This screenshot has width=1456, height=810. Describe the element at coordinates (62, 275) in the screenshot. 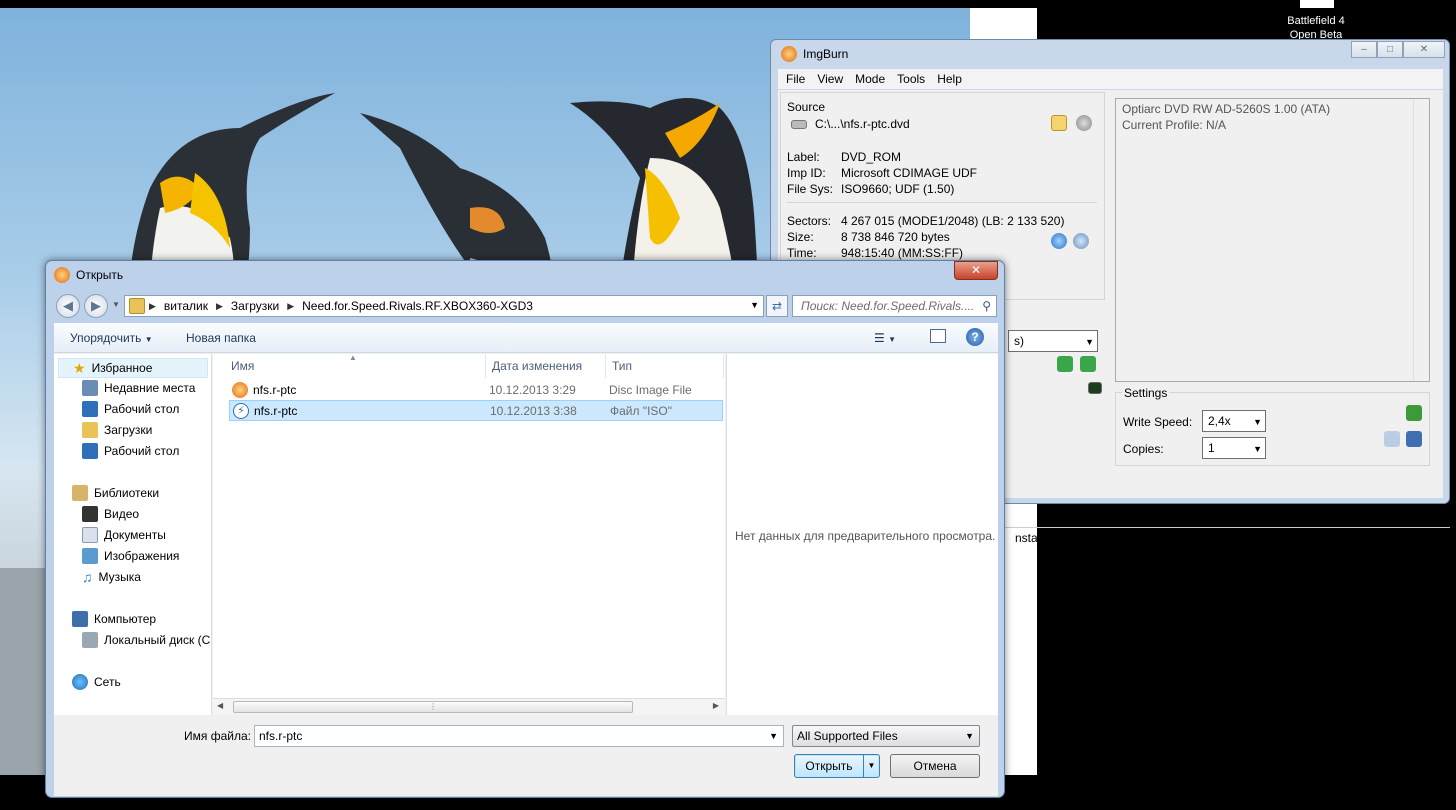

I see `imgburn-fire-icon` at that location.